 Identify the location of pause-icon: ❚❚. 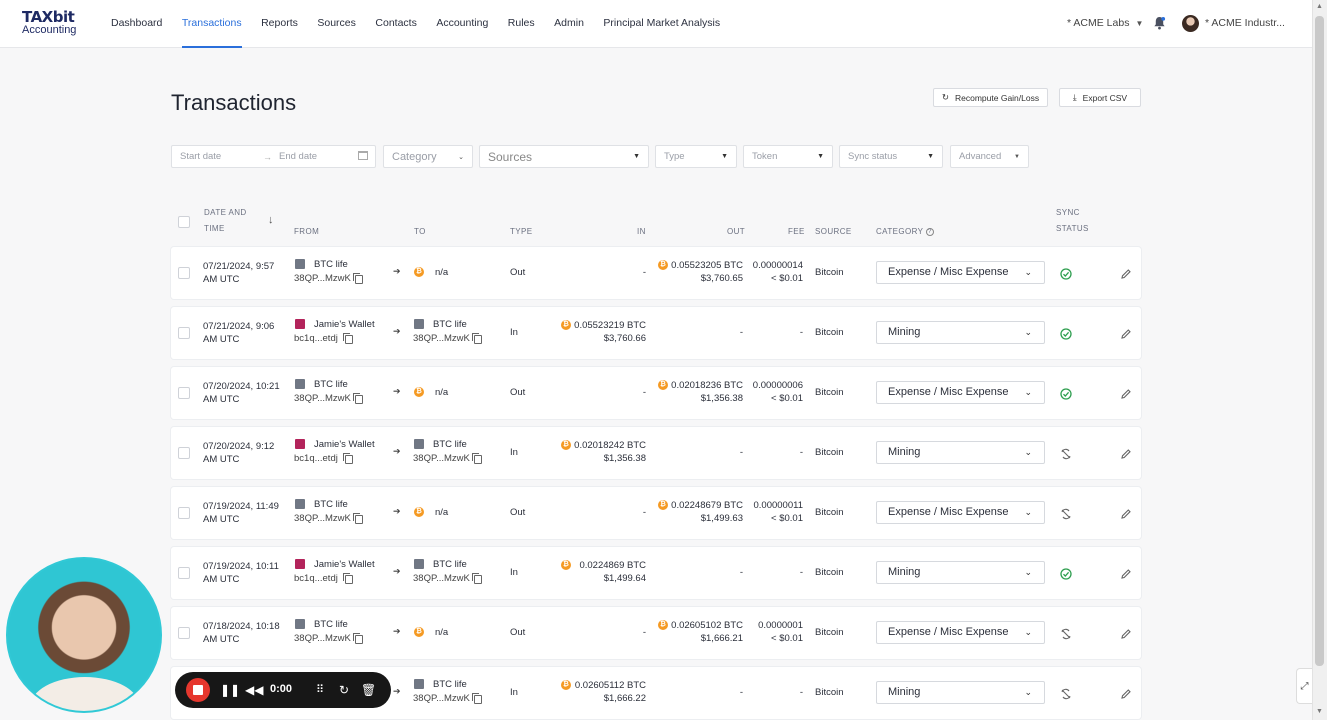
(230, 690).